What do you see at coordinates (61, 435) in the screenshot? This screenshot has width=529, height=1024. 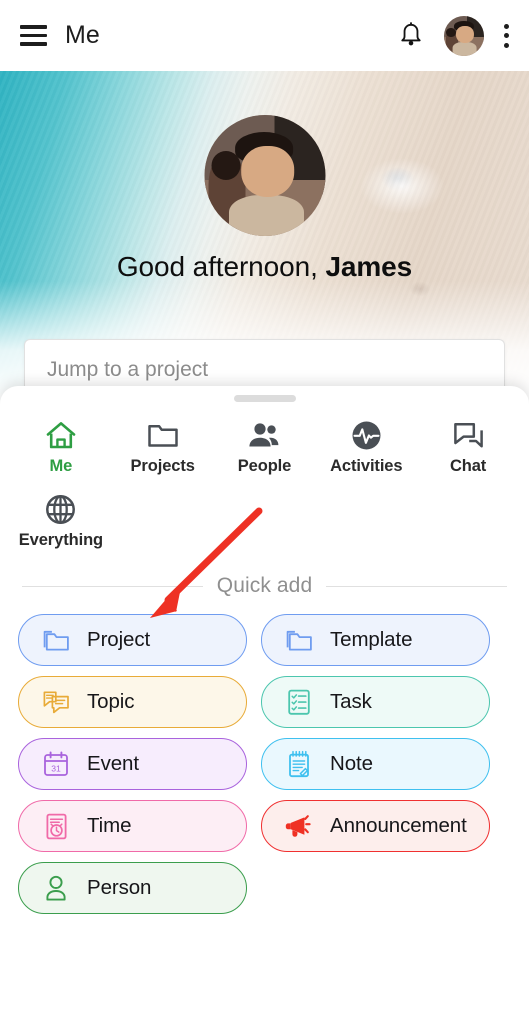 I see `home-icon` at bounding box center [61, 435].